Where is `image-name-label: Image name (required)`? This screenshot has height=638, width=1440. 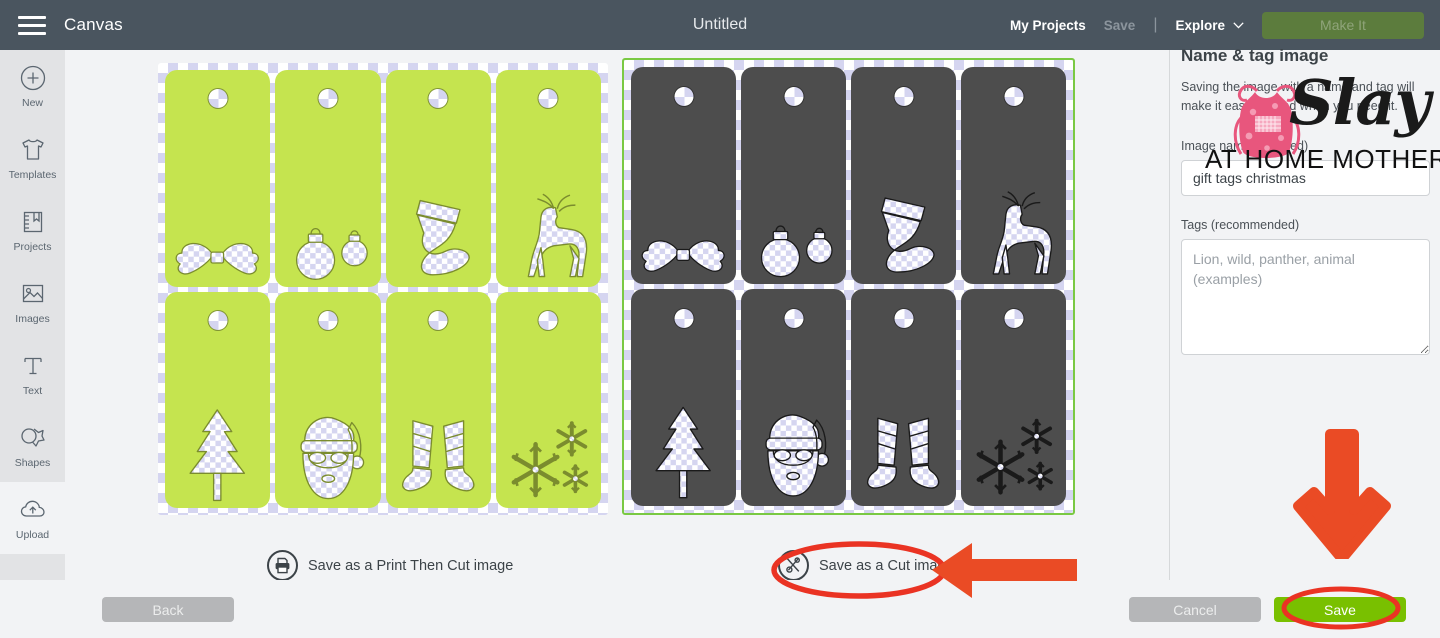
image-name-label: Image name (required) is located at coordinates (1245, 145).